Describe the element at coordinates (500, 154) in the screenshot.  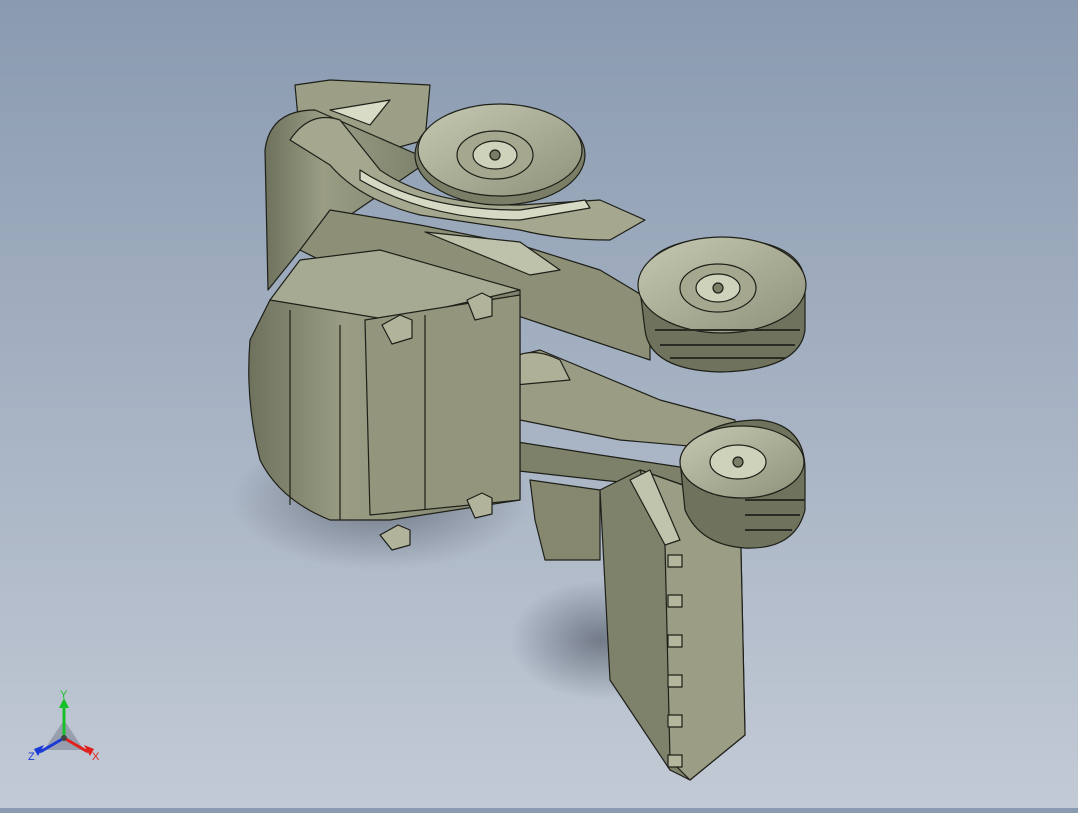
I see `rear-top-wheel` at that location.